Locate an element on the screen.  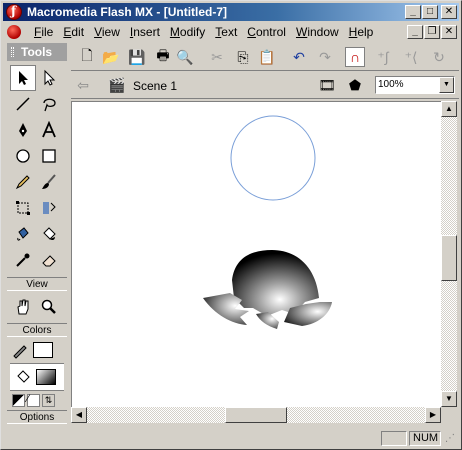
clapper-icon: 🎬 is located at coordinates (117, 84).